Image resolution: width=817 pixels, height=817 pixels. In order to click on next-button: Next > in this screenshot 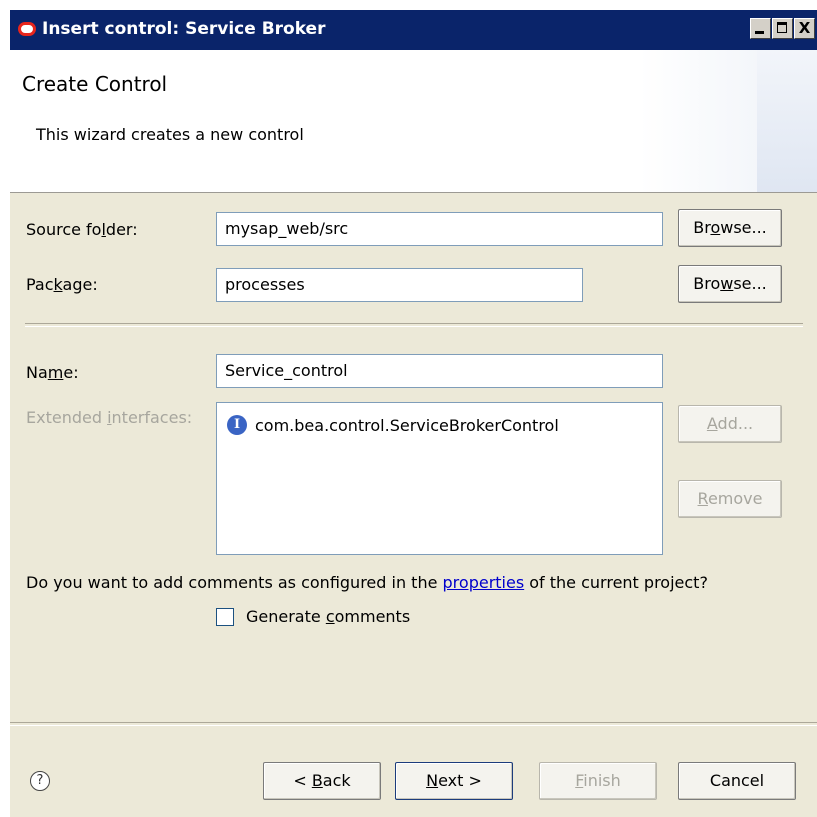, I will do `click(454, 781)`.